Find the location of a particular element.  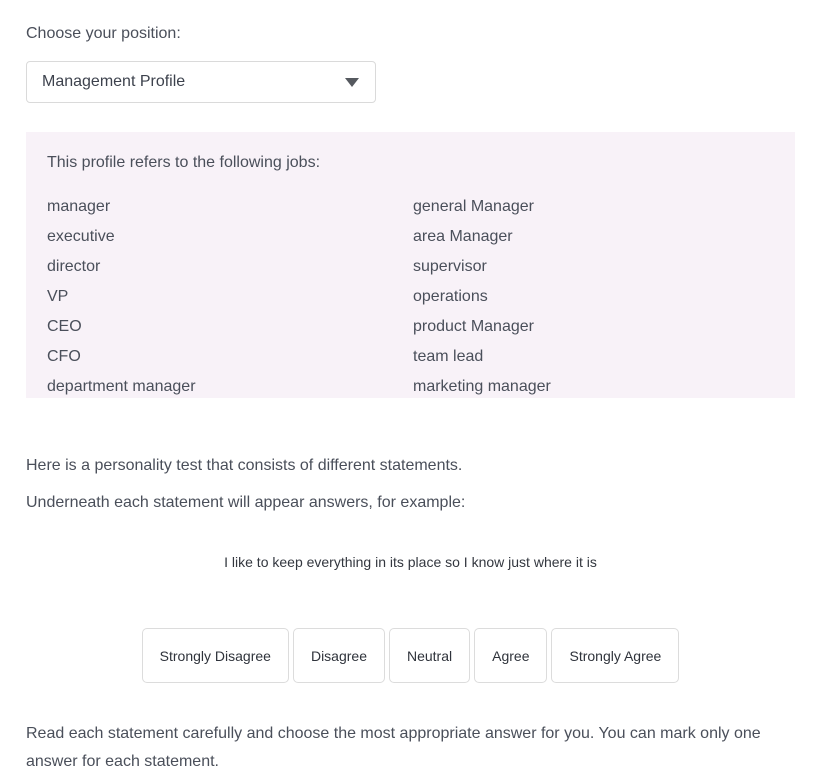

position-select: Management Profile is located at coordinates (201, 82).